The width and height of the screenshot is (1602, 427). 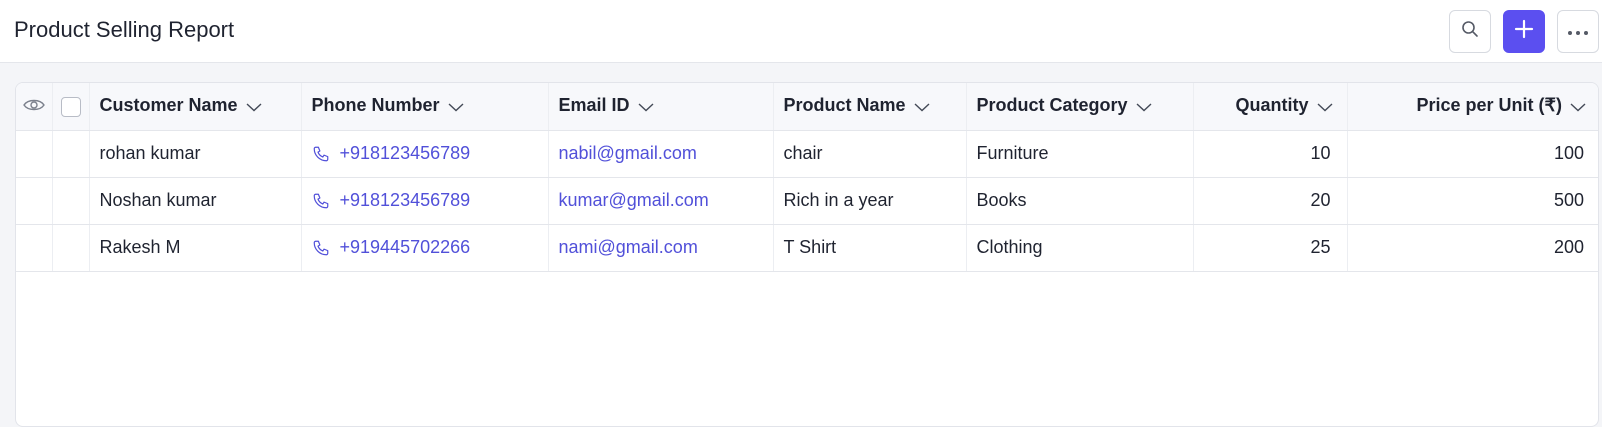 What do you see at coordinates (1472, 107) in the screenshot?
I see `column-header-price-per-unit: Price per Unit (₹)` at bounding box center [1472, 107].